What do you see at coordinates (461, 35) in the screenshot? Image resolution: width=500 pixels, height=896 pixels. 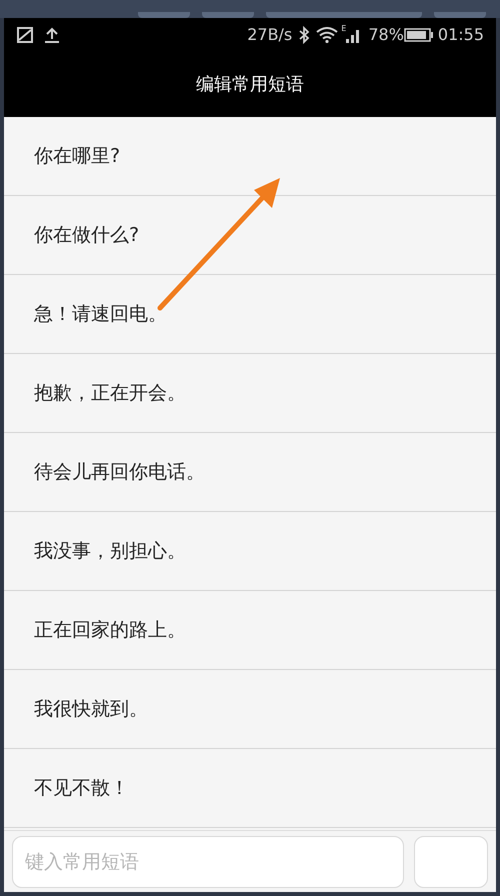 I see `clock: 01:55` at bounding box center [461, 35].